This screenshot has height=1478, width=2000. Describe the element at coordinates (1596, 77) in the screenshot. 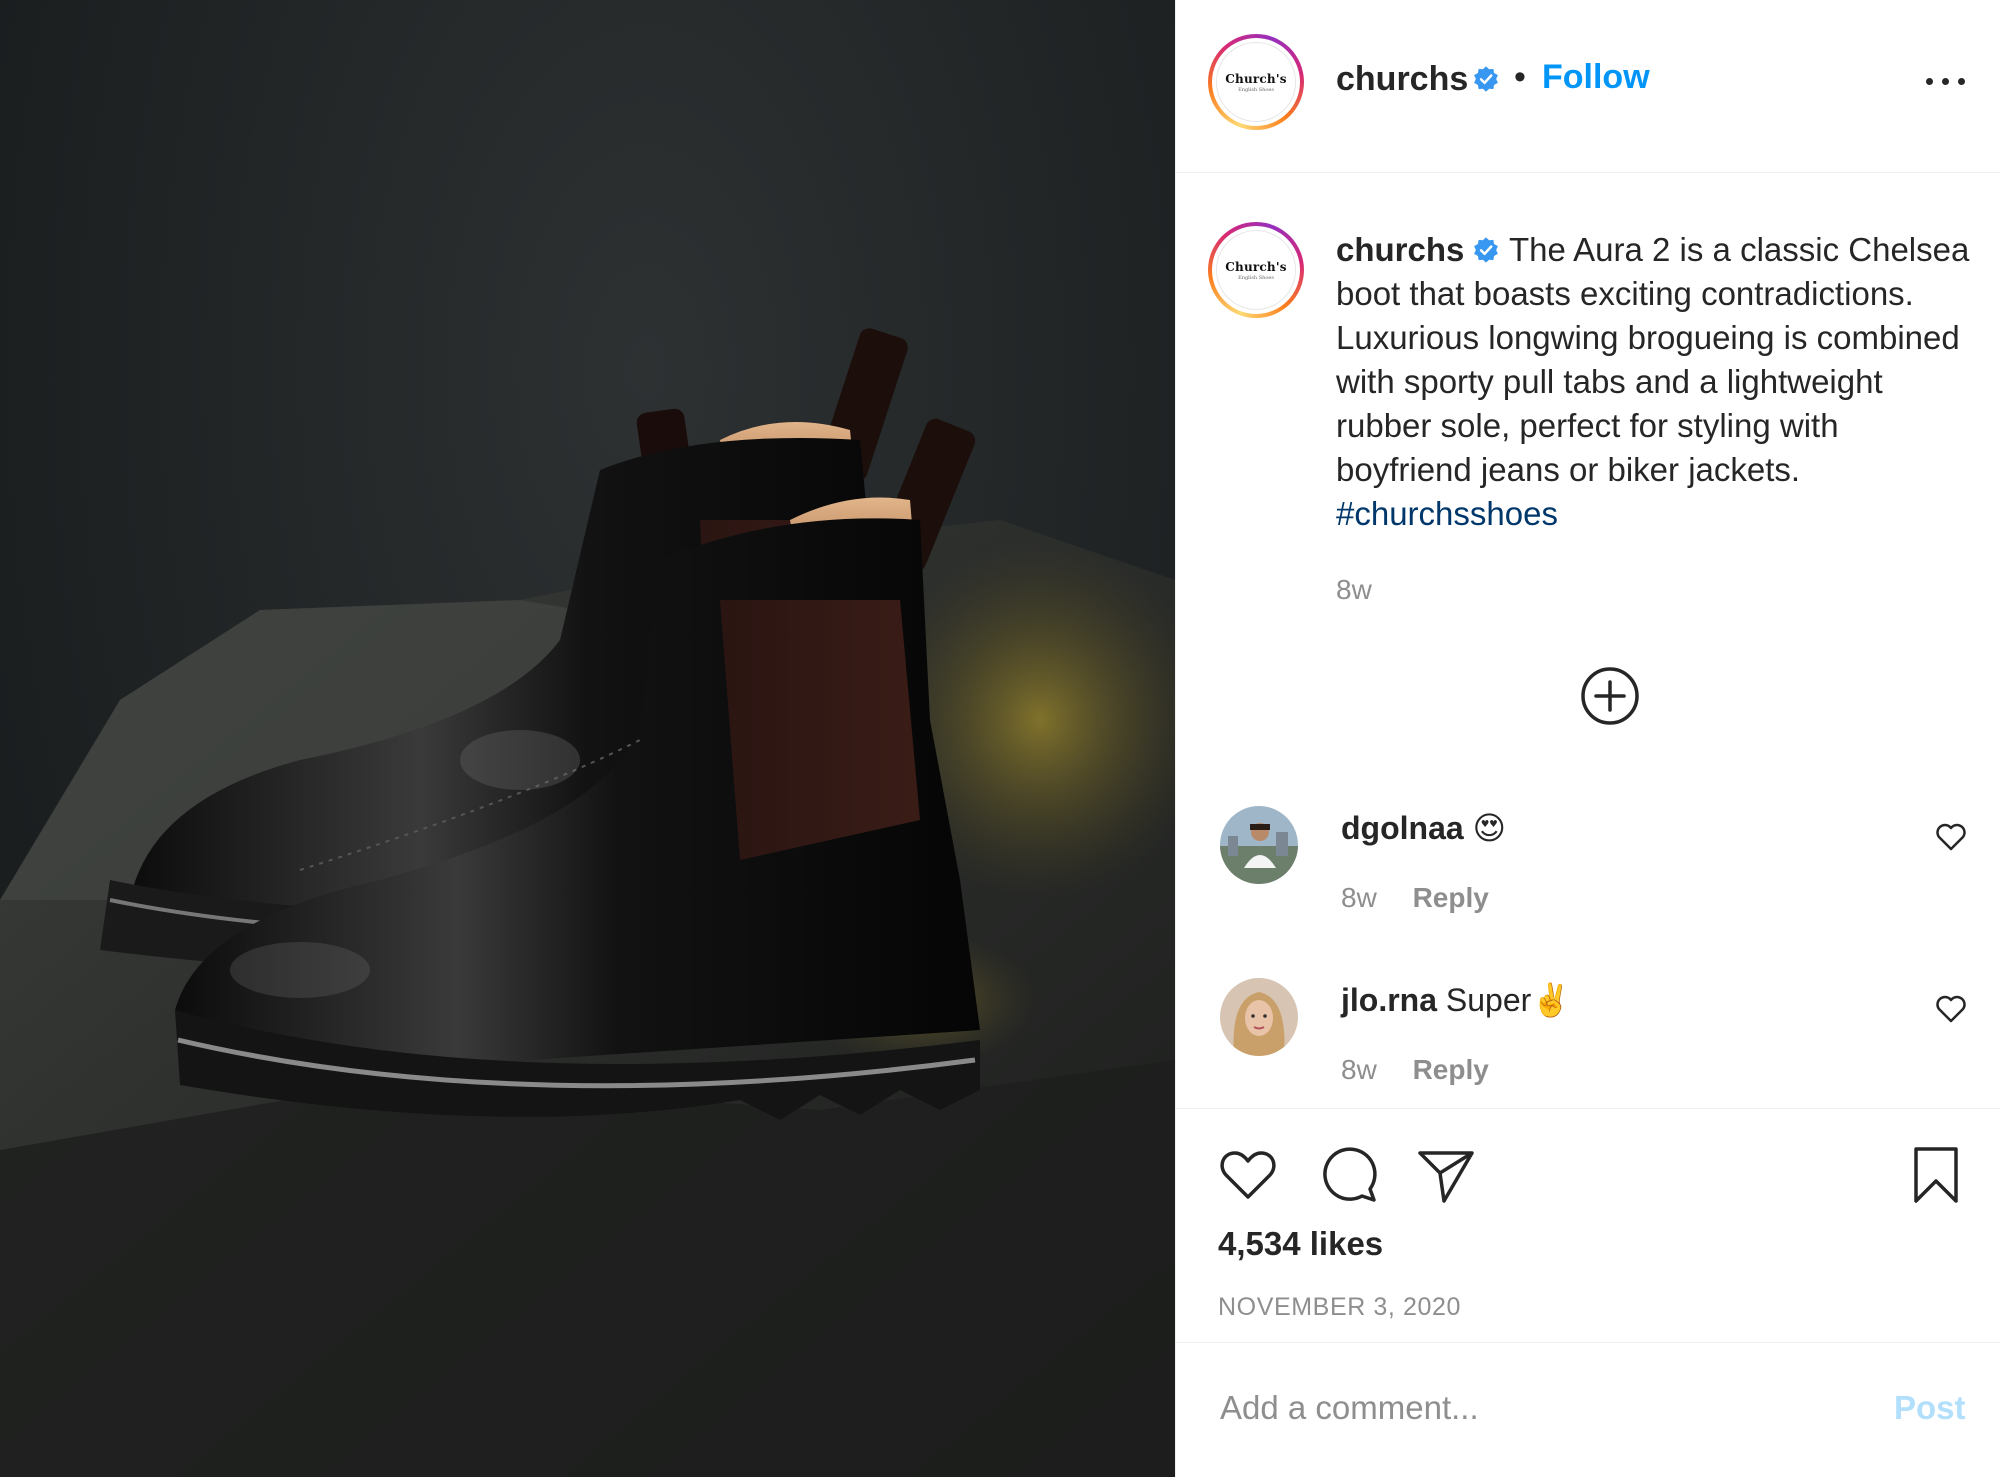

I see `follow-button: Follow` at that location.